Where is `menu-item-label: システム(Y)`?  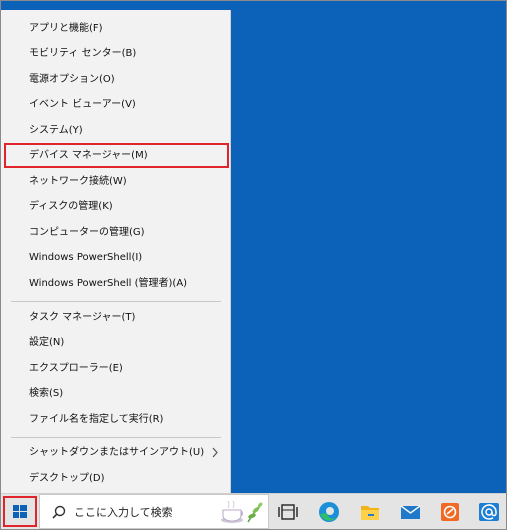
menu-item-label: システム(Y) is located at coordinates (56, 130).